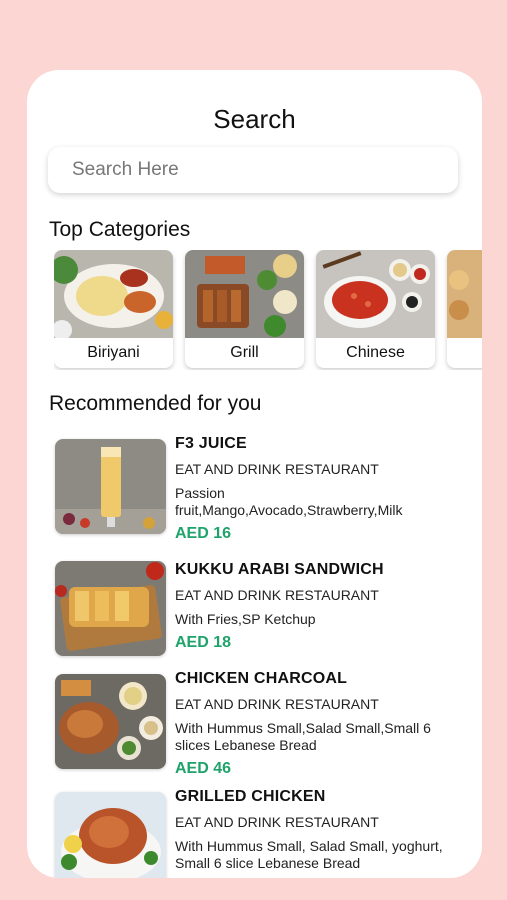  Describe the element at coordinates (245, 619) in the screenshot. I see `item-description: With Fries,SP Ketchup` at that location.